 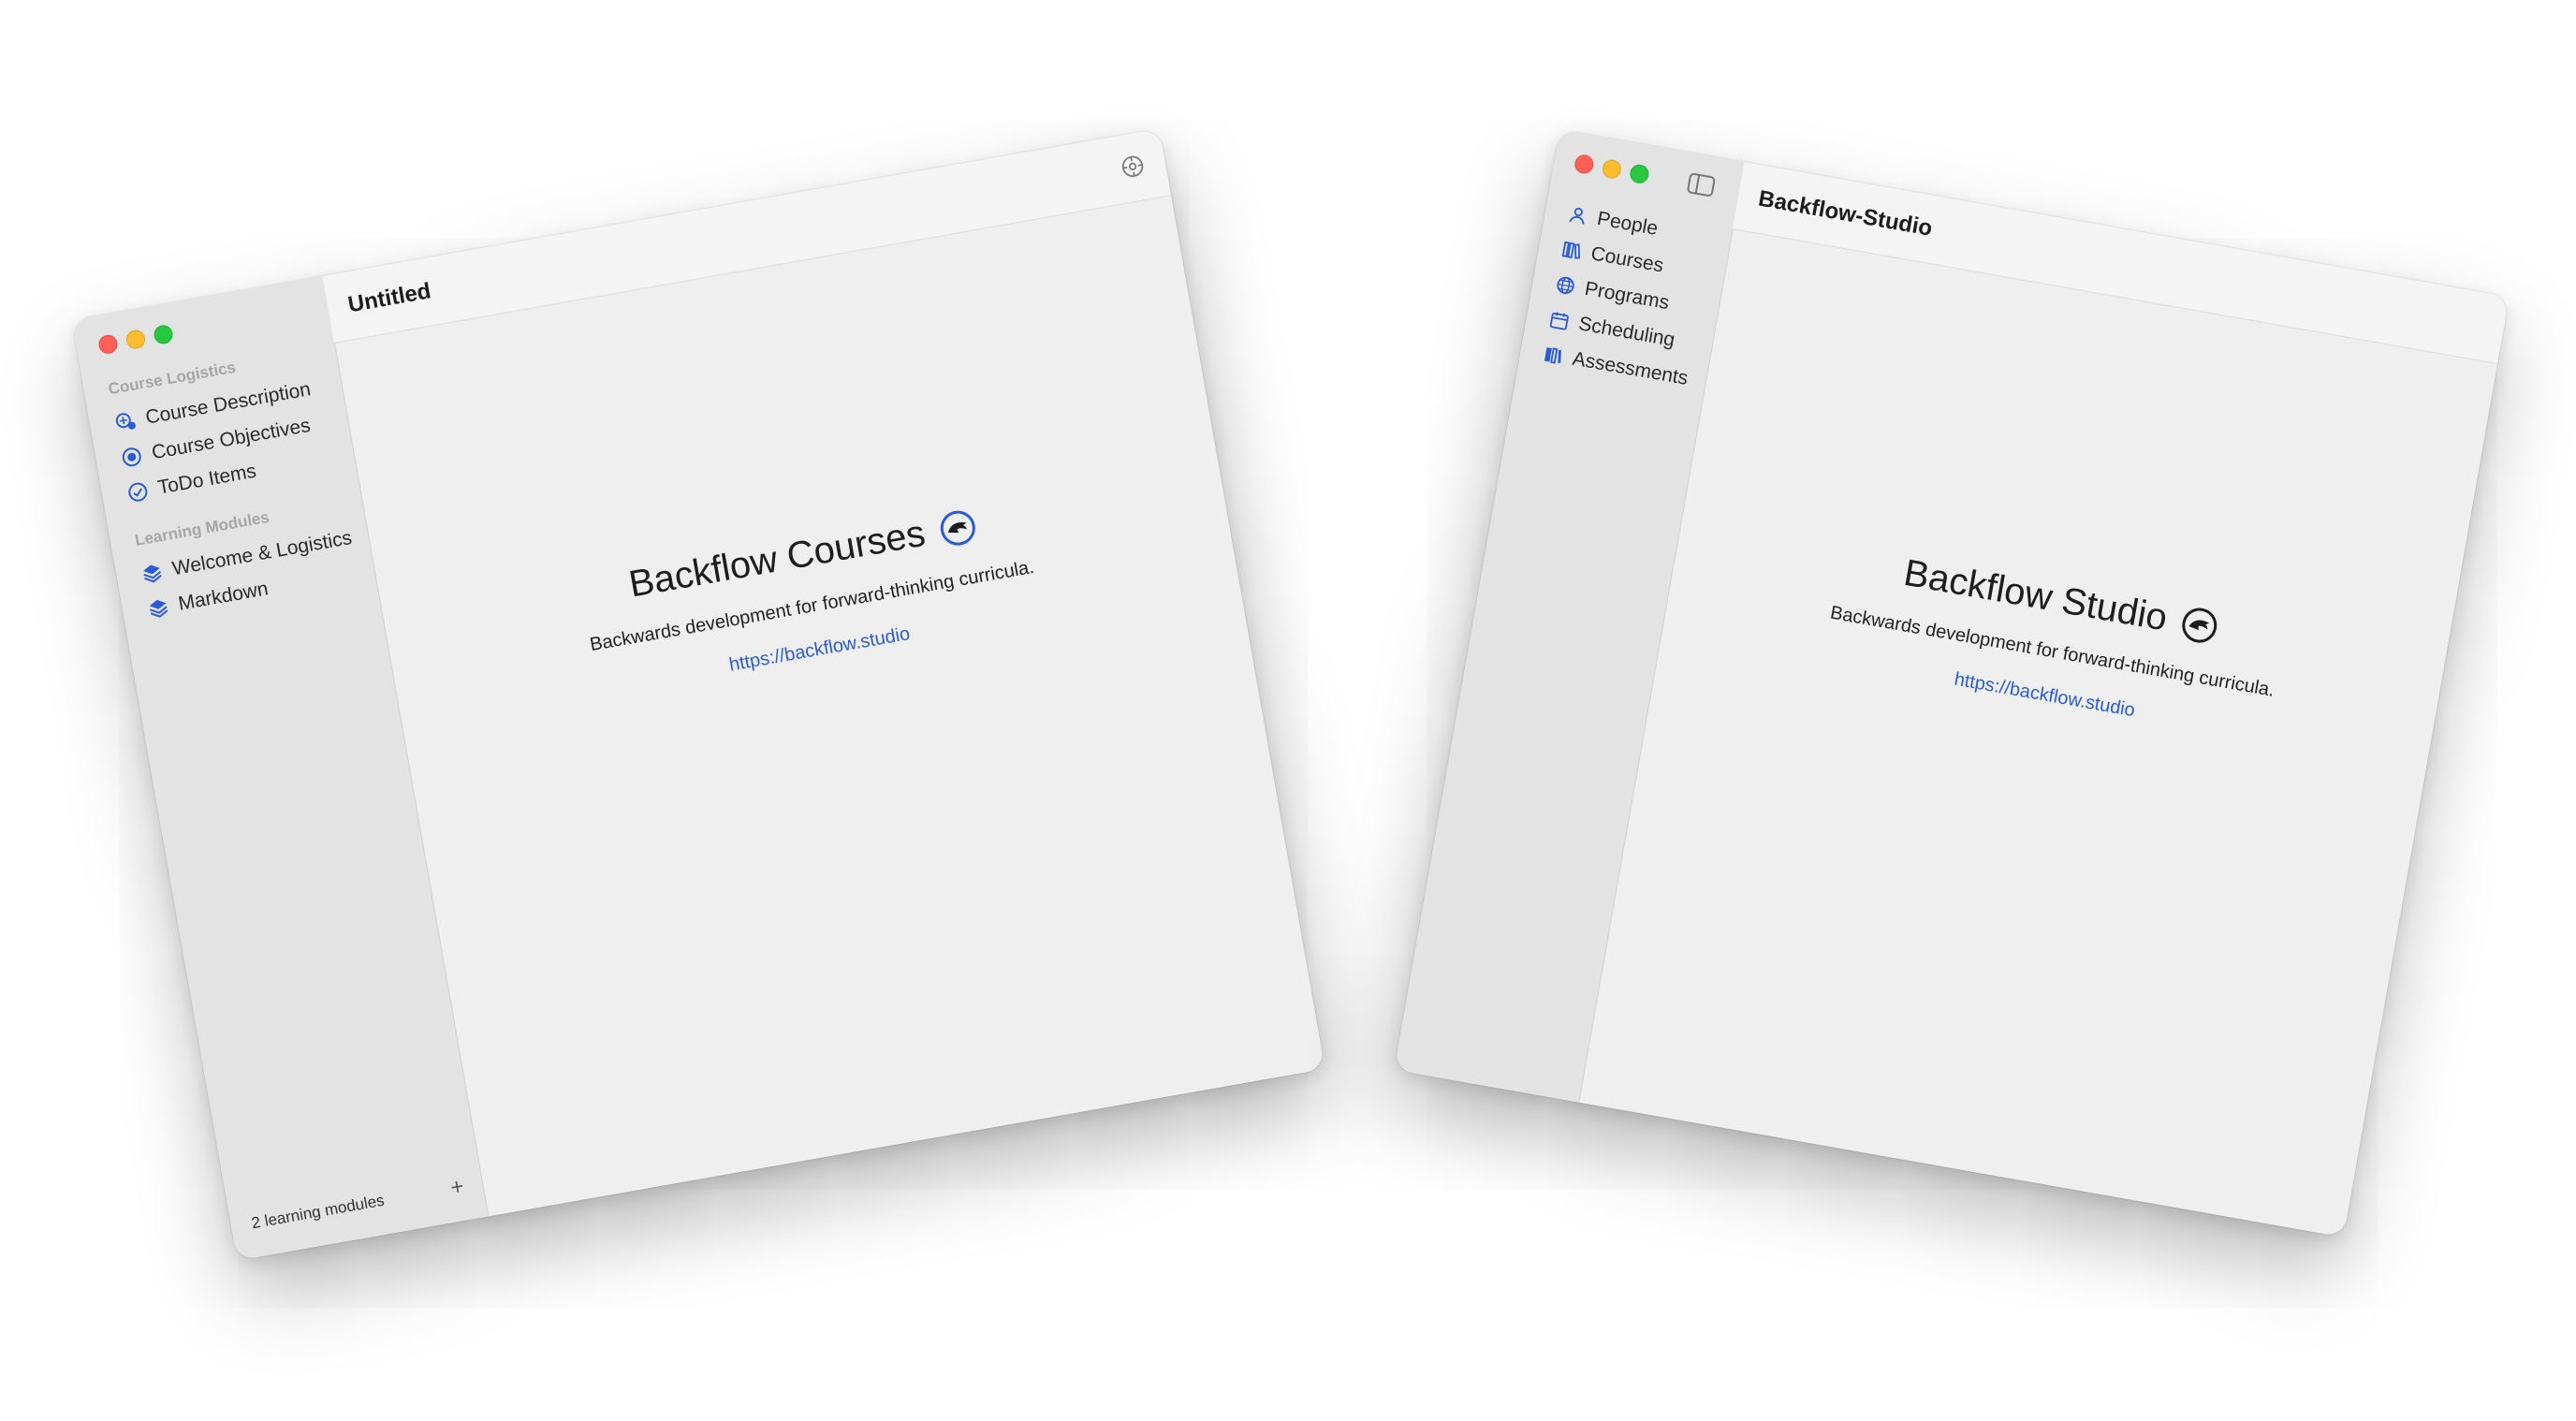 I want to click on globe-icon, so click(x=1565, y=285).